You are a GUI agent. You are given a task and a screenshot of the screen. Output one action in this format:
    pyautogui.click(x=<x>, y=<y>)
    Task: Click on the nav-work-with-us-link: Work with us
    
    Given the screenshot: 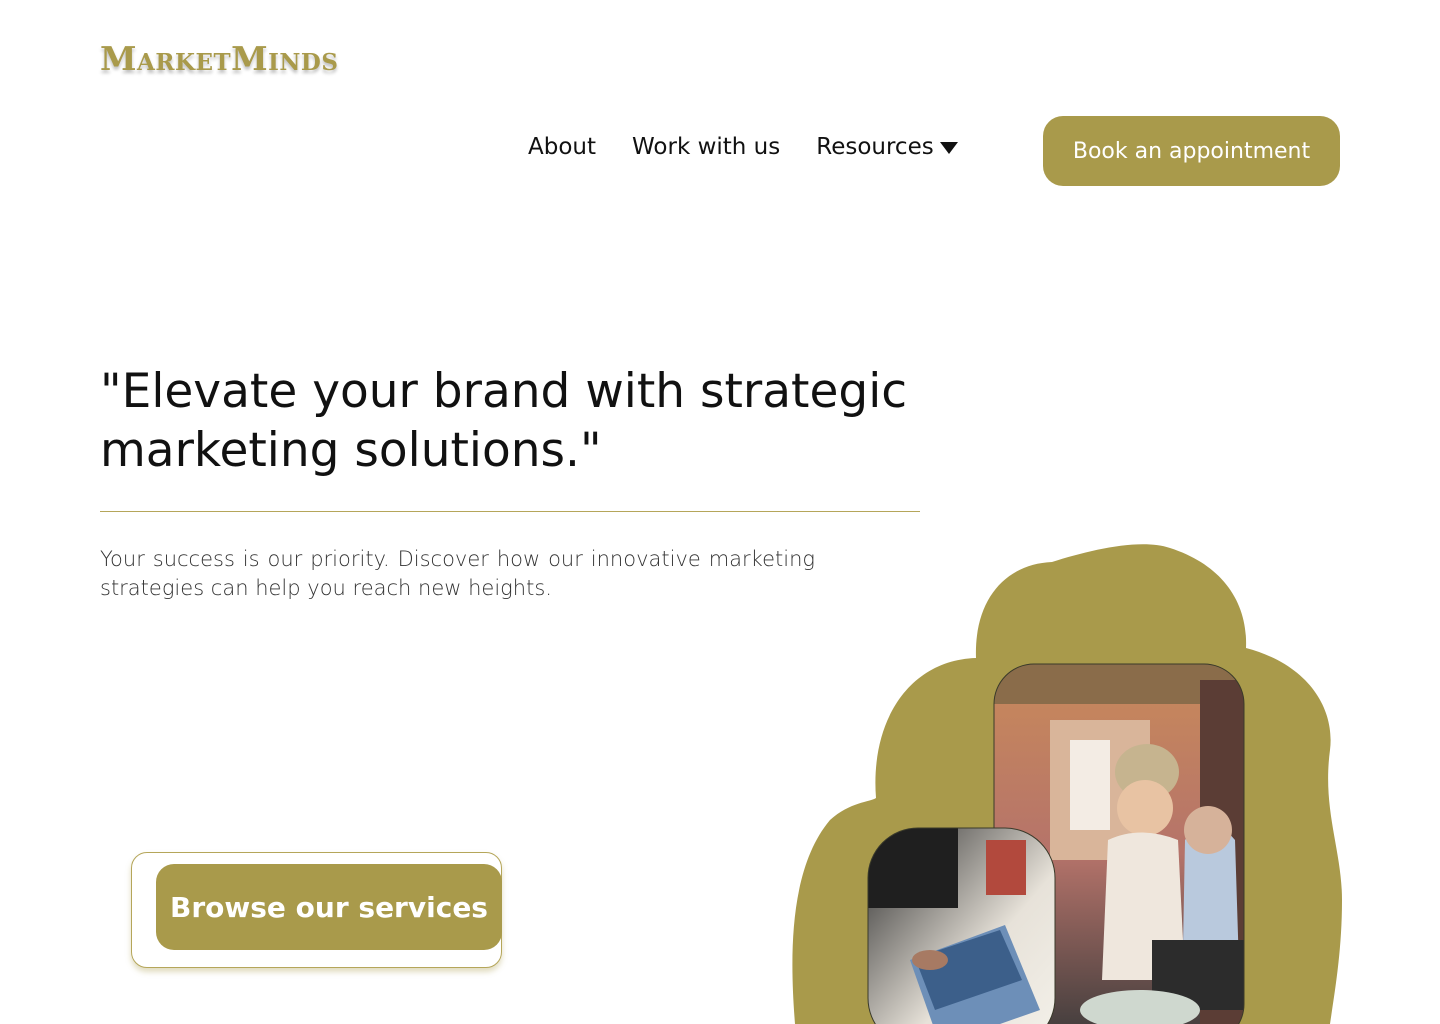 What is the action you would take?
    pyautogui.click(x=706, y=147)
    